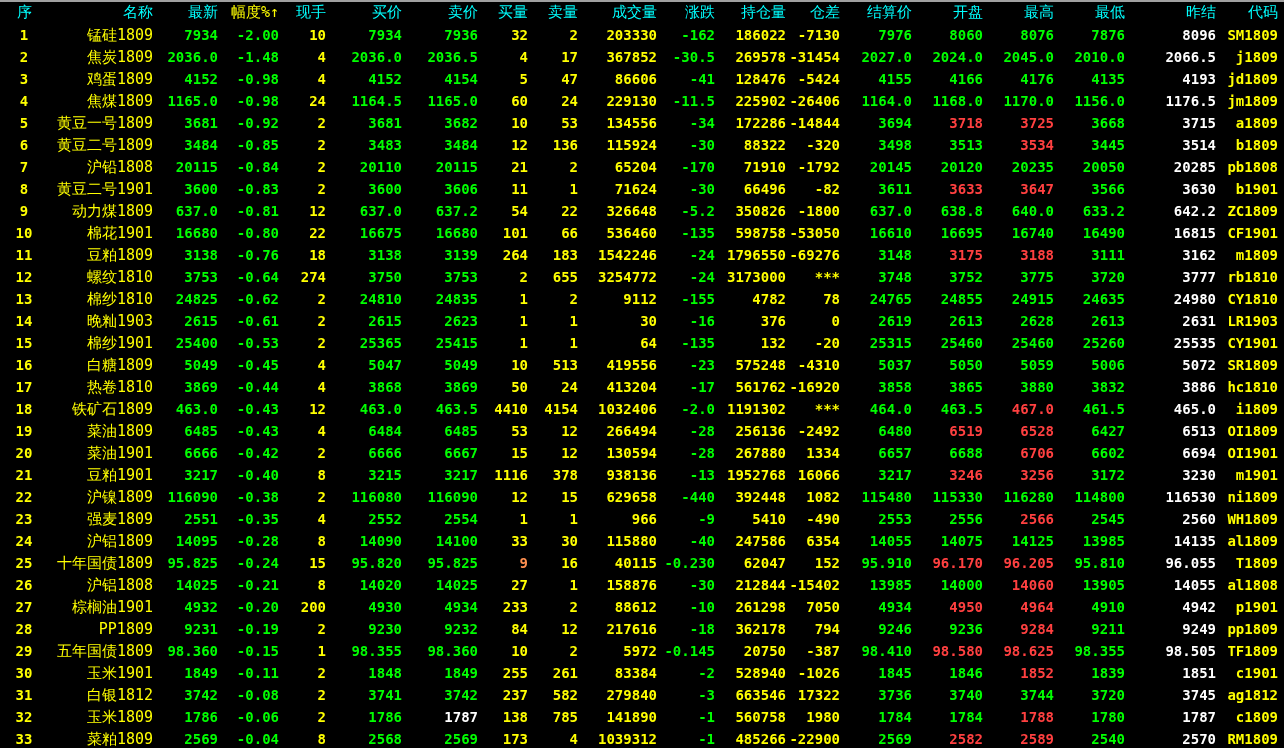  I want to click on table-cell-text: 560758, so click(760, 717).